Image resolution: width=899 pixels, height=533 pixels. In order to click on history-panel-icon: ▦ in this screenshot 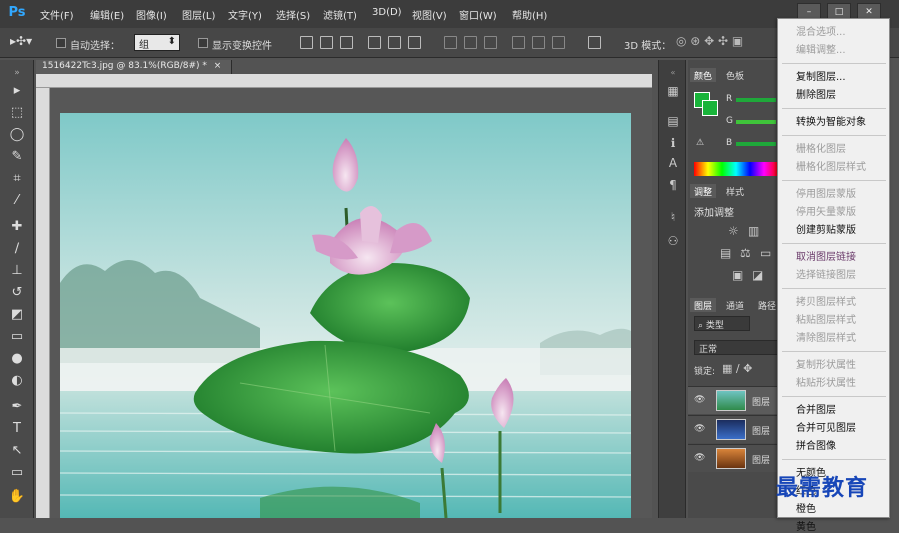, I will do `click(673, 91)`.